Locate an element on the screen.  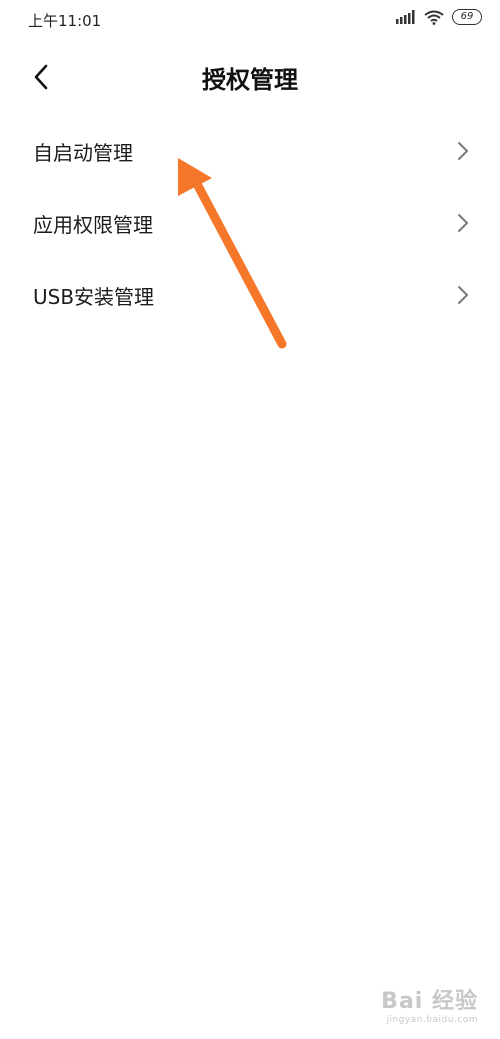
menu-item-autostart: 自启动管理 is located at coordinates (250, 151).